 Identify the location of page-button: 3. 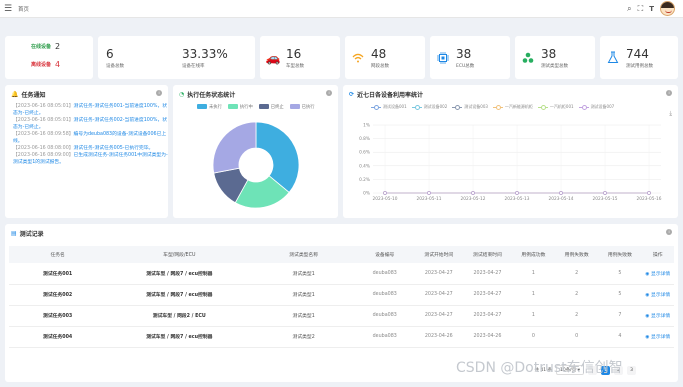
(631, 370).